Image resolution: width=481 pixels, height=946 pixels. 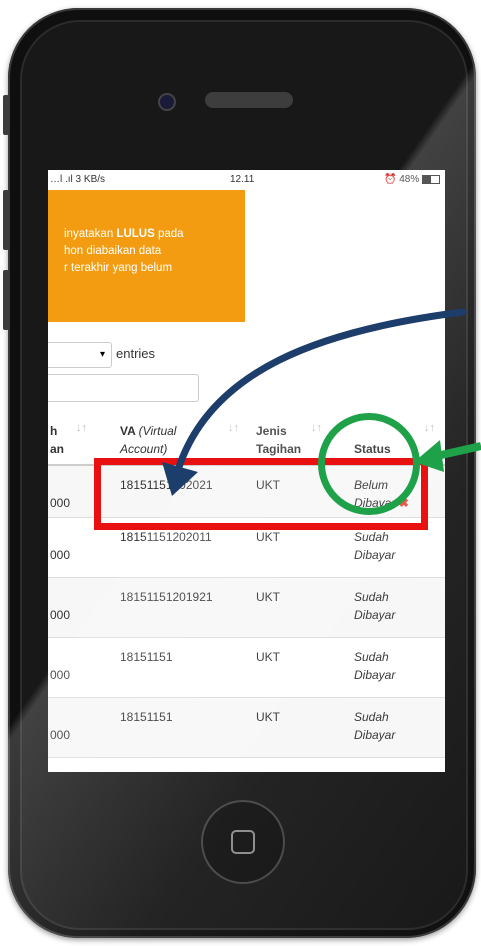 What do you see at coordinates (180, 479) in the screenshot?
I see `blue-arrow-head` at bounding box center [180, 479].